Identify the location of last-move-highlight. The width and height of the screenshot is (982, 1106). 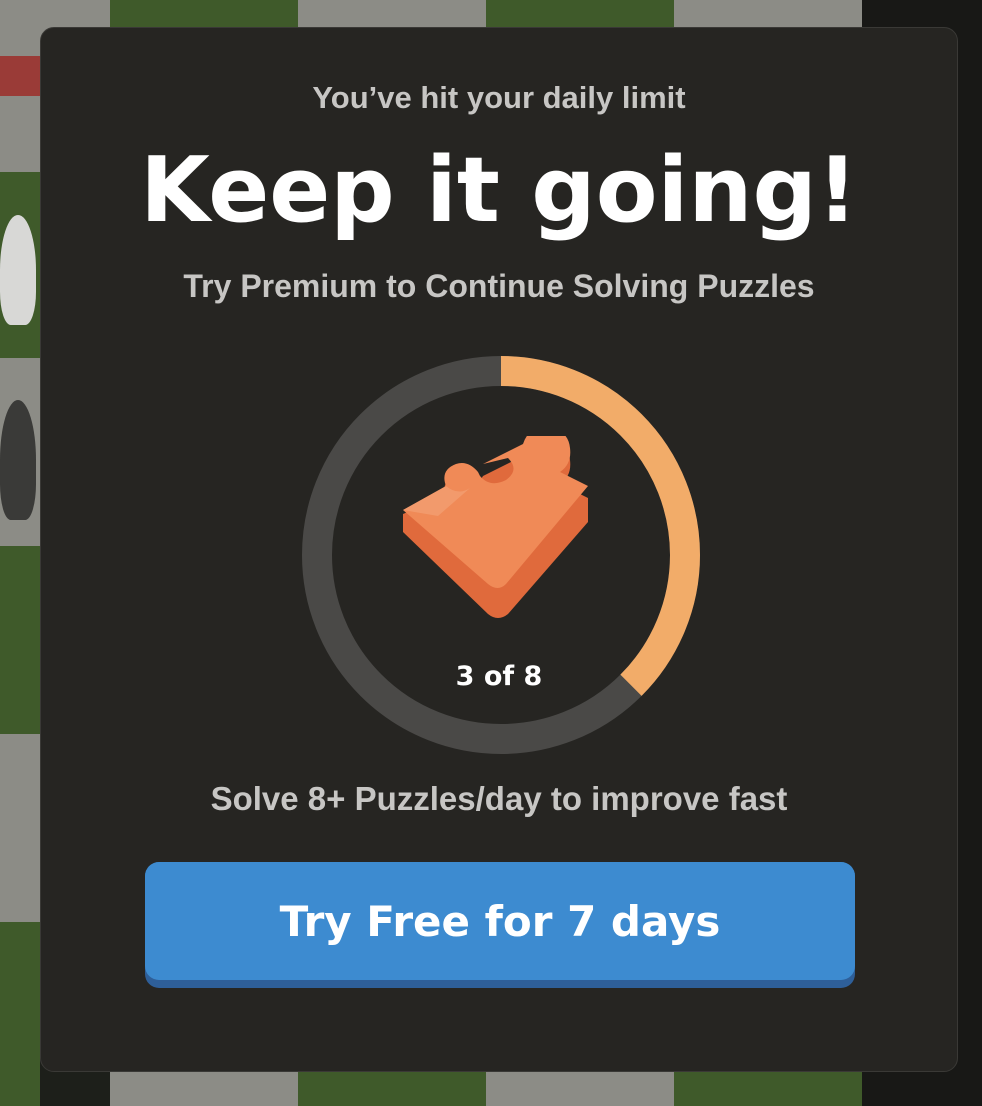
(20, 76).